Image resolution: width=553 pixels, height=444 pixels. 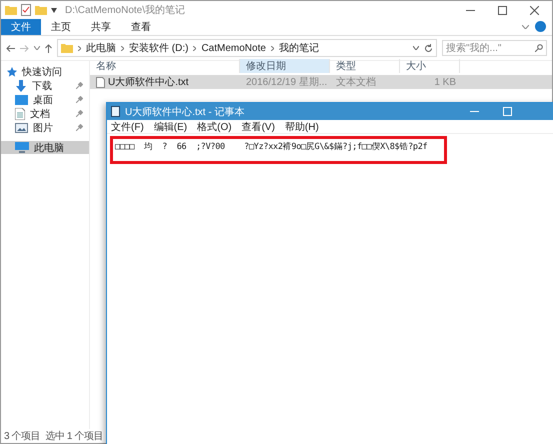 I want to click on search-icon, so click(x=539, y=48).